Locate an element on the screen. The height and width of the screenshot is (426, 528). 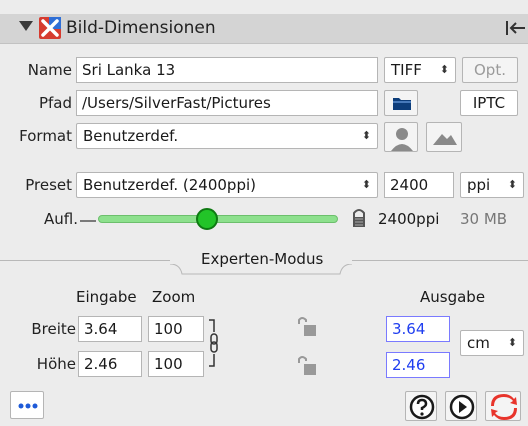
name-input: Sri Lanka 13 is located at coordinates (227, 70).